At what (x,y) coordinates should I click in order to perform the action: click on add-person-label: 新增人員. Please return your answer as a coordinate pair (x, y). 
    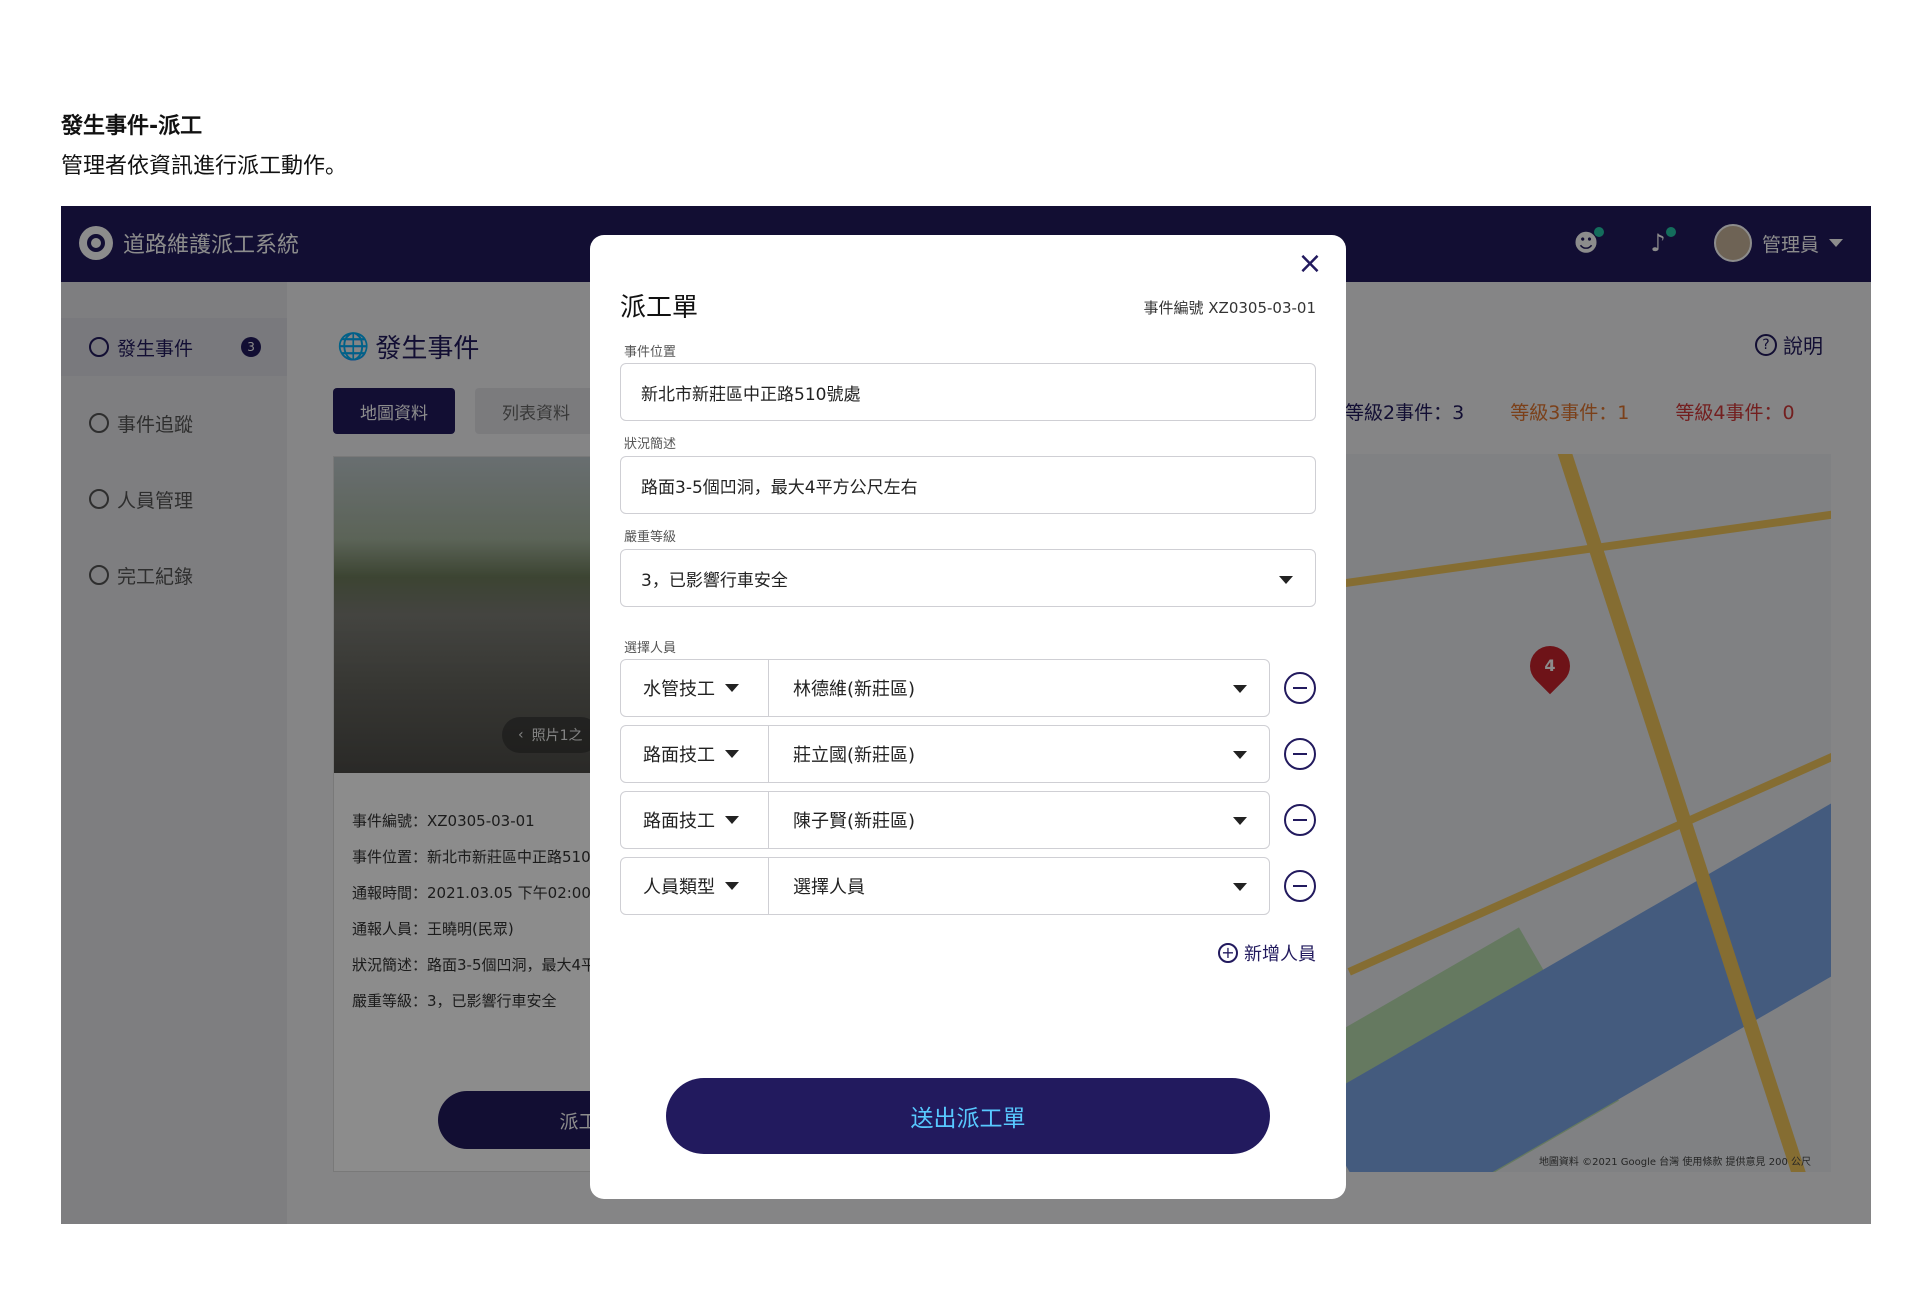
    Looking at the image, I should click on (1280, 954).